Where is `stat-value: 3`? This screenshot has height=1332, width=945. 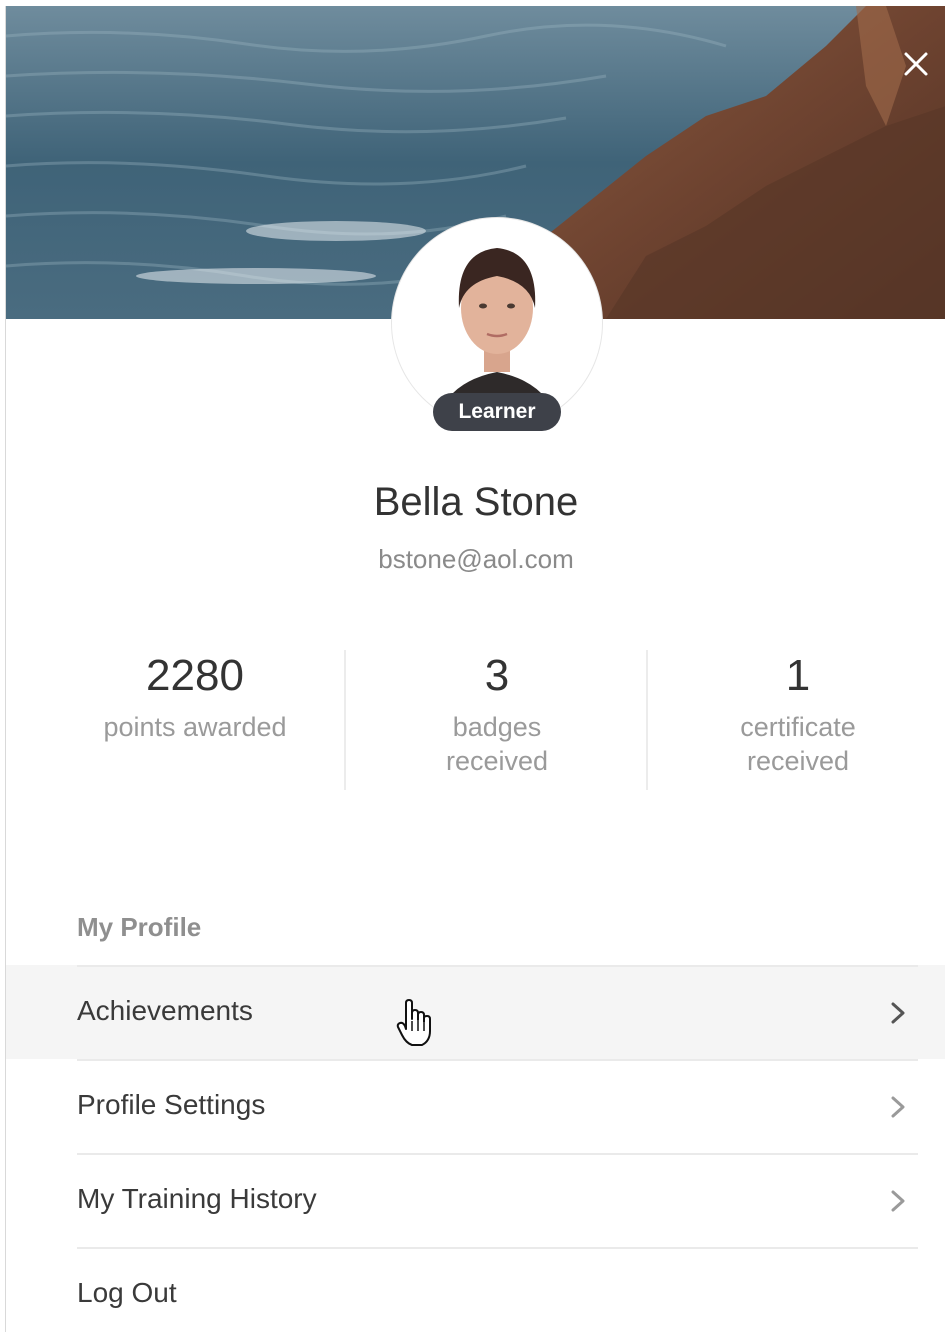 stat-value: 3 is located at coordinates (497, 675).